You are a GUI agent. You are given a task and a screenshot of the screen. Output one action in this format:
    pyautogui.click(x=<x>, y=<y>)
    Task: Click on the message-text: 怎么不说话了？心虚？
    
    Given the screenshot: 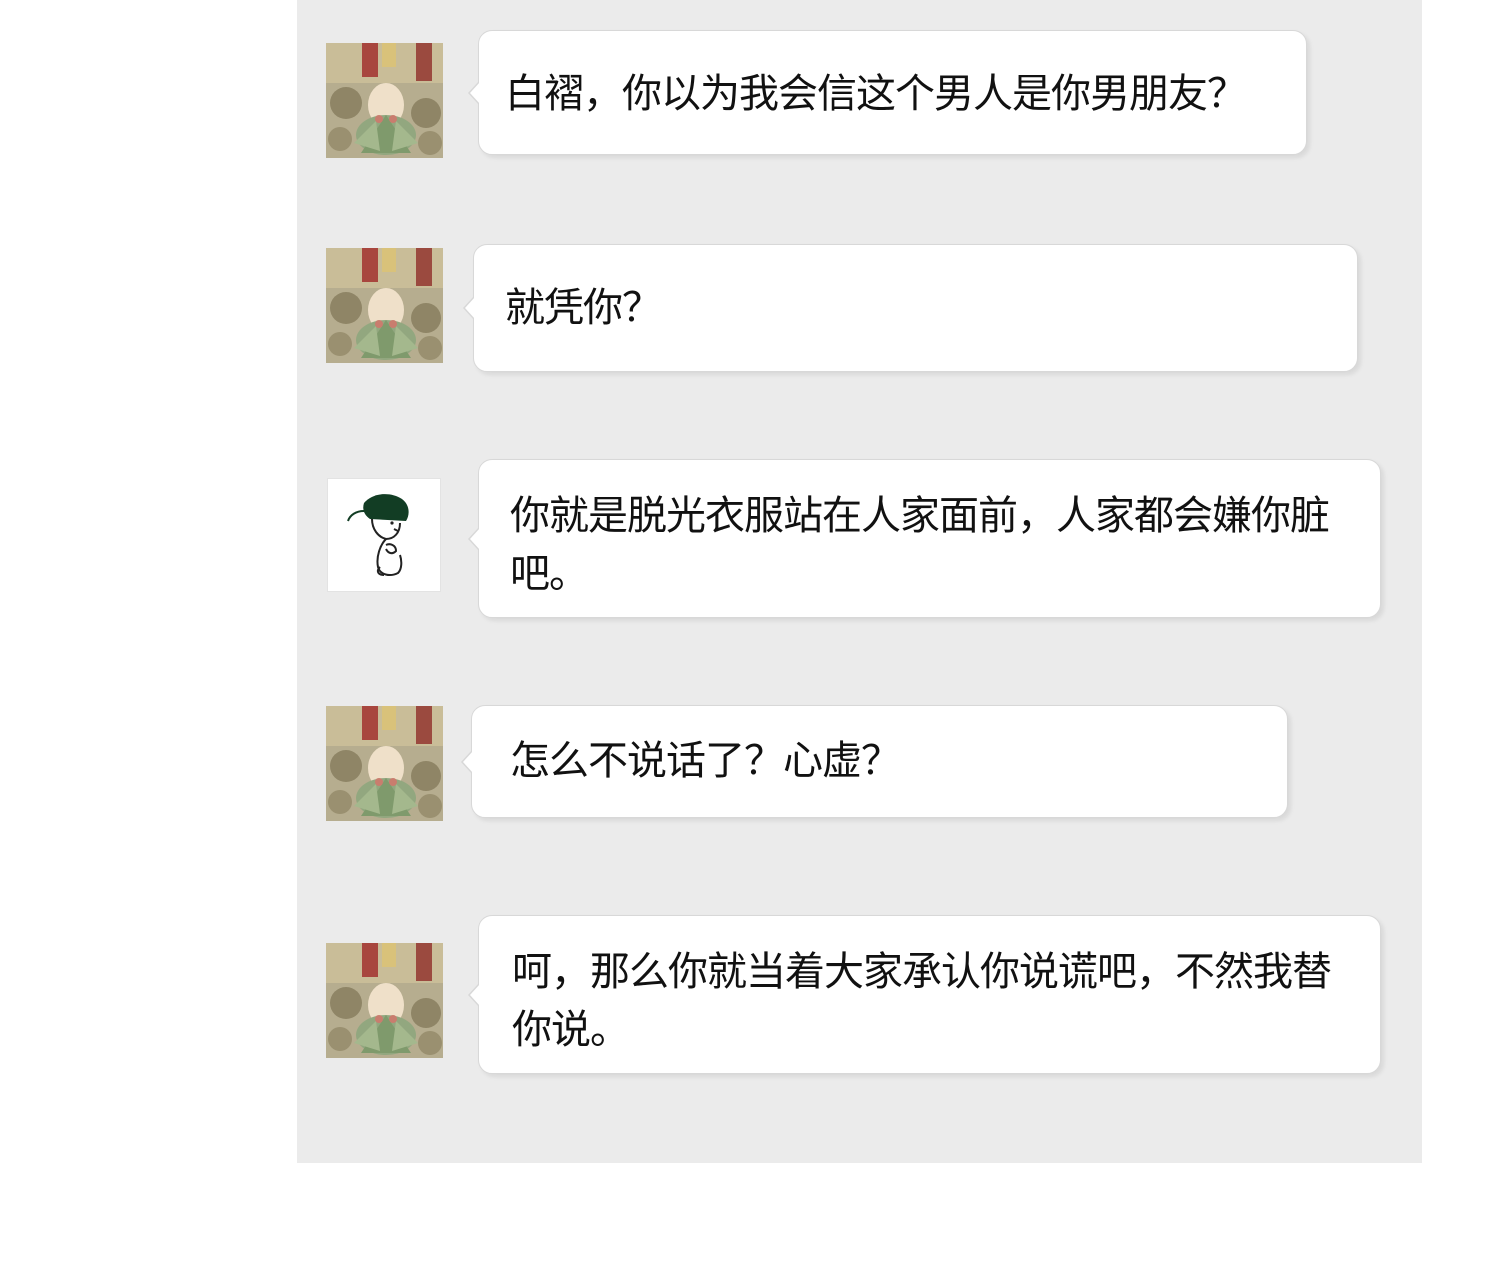 What is the action you would take?
    pyautogui.click(x=705, y=761)
    